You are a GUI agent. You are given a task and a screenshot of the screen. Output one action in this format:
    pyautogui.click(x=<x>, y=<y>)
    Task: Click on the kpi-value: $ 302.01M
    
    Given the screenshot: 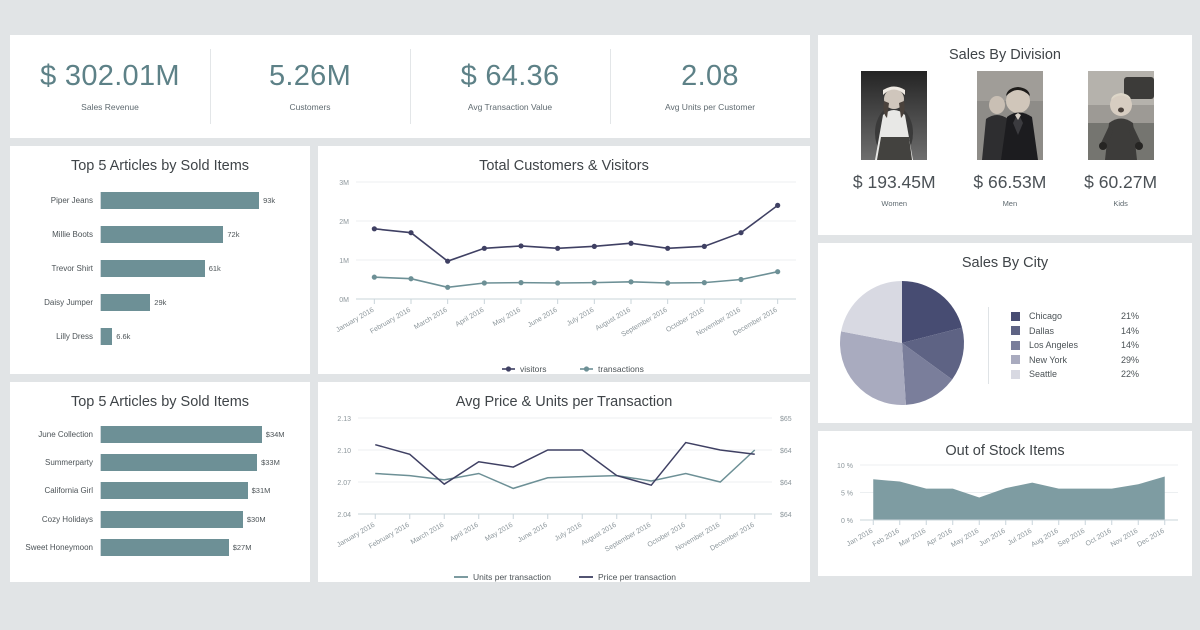 What is the action you would take?
    pyautogui.click(x=110, y=76)
    